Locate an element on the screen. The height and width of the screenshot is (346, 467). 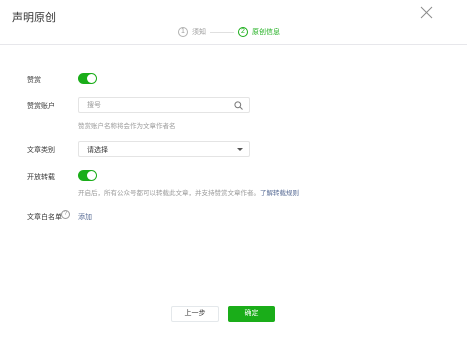
header-divider is located at coordinates (233, 44).